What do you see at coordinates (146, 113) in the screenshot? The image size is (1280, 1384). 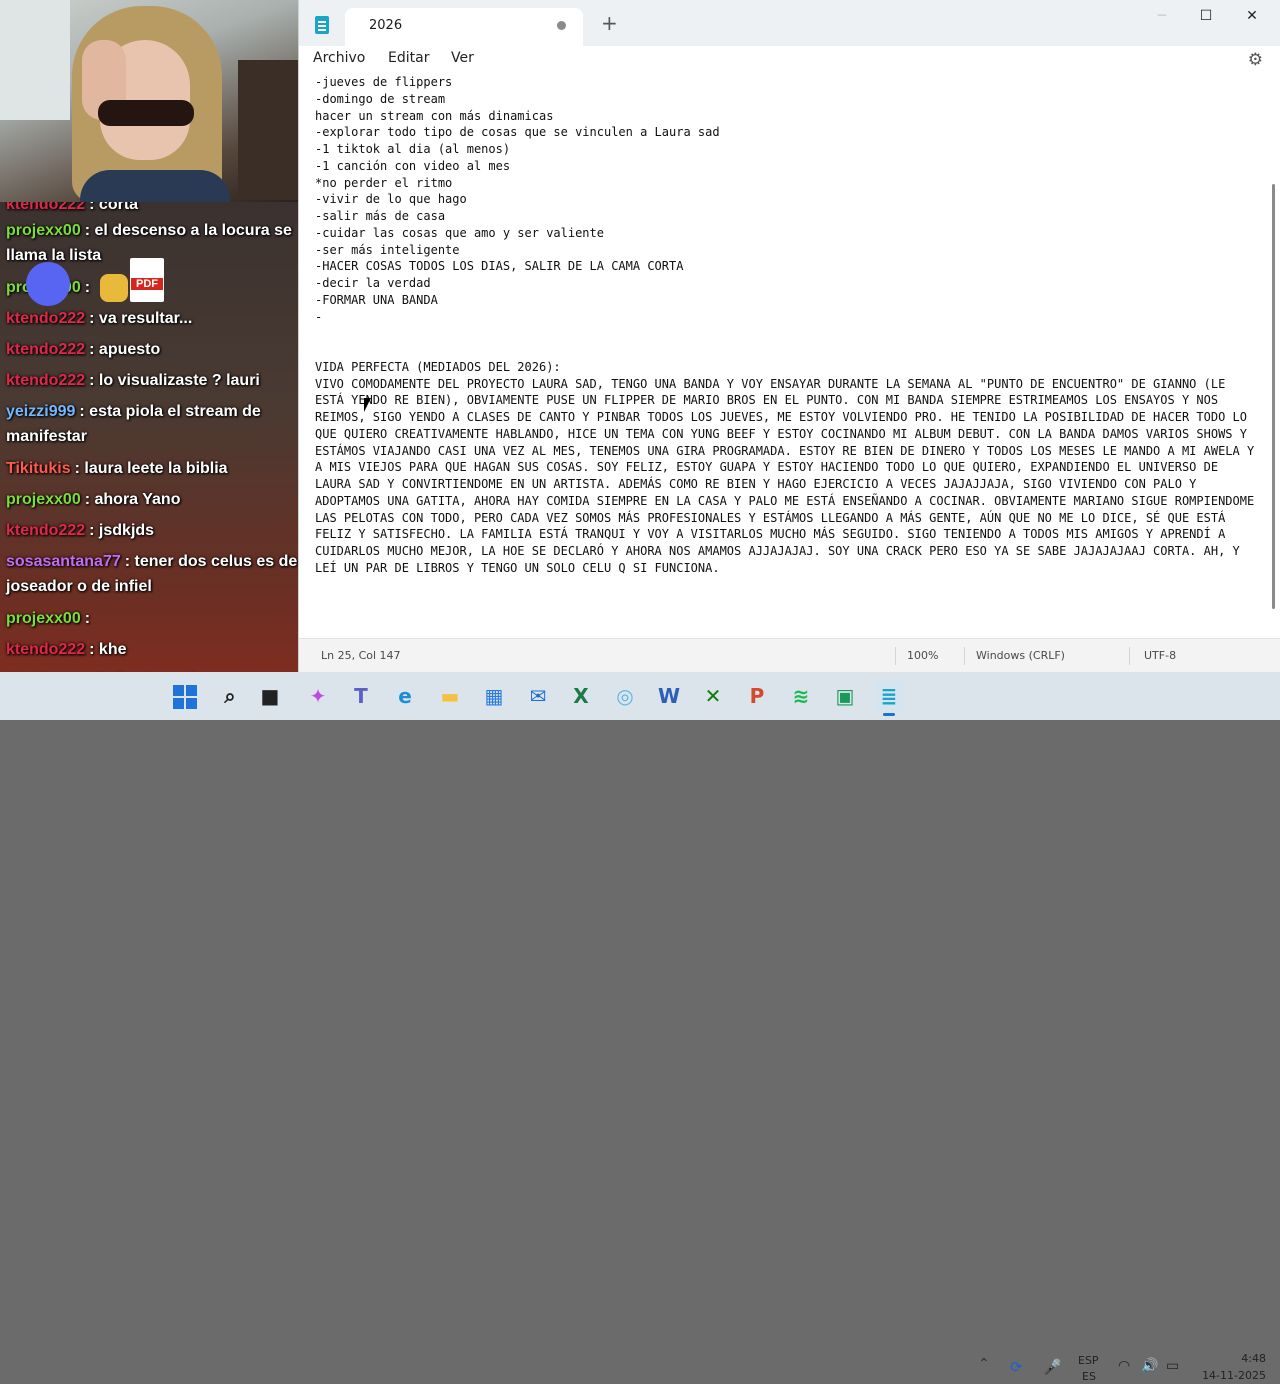 I see `webcam-sunglasses` at bounding box center [146, 113].